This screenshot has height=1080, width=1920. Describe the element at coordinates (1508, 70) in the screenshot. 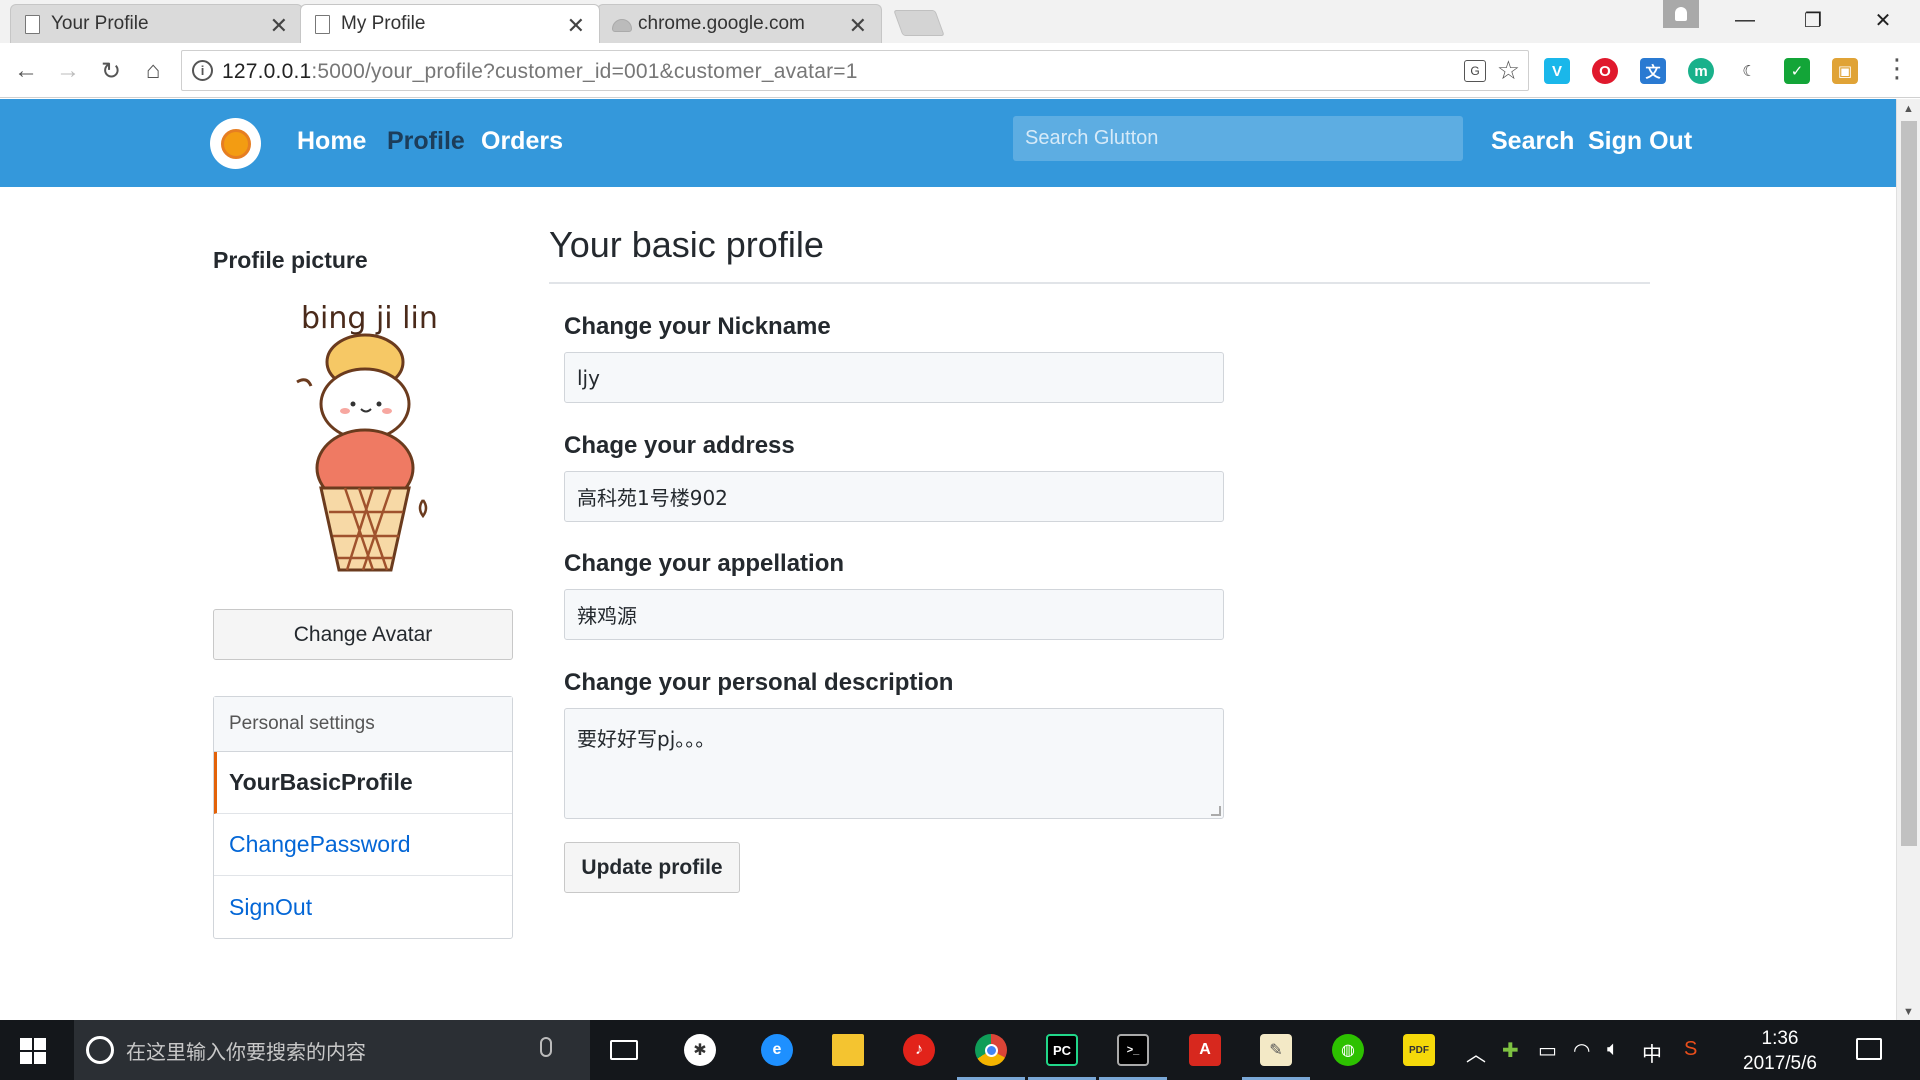

I see `bookmark-star-icon: ☆` at that location.